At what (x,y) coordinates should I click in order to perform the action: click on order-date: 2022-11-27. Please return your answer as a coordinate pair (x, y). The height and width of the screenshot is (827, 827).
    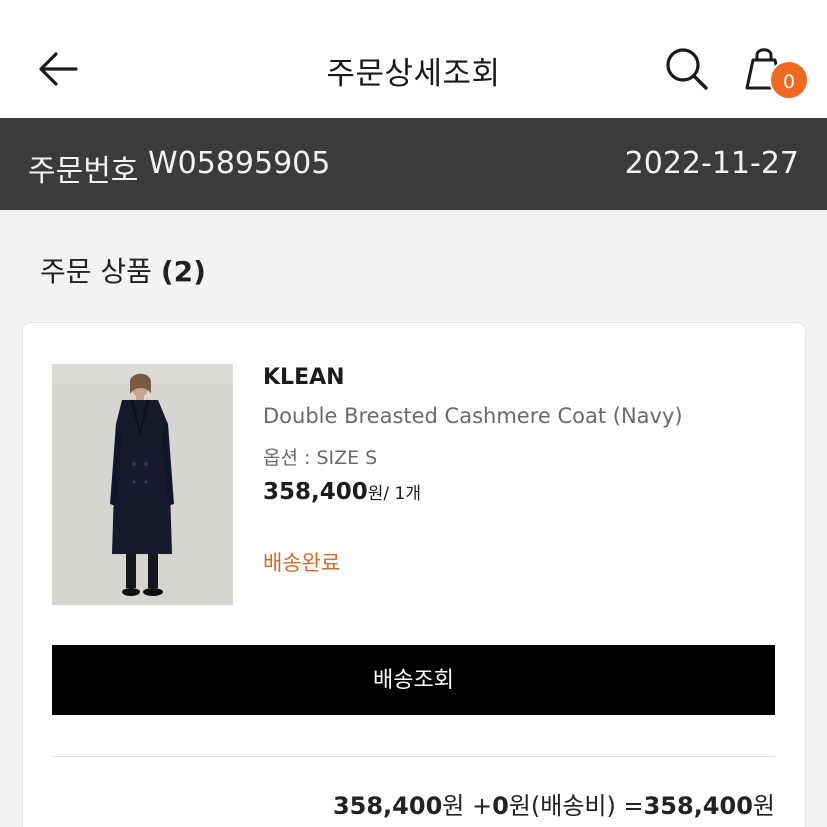
    Looking at the image, I should click on (711, 163).